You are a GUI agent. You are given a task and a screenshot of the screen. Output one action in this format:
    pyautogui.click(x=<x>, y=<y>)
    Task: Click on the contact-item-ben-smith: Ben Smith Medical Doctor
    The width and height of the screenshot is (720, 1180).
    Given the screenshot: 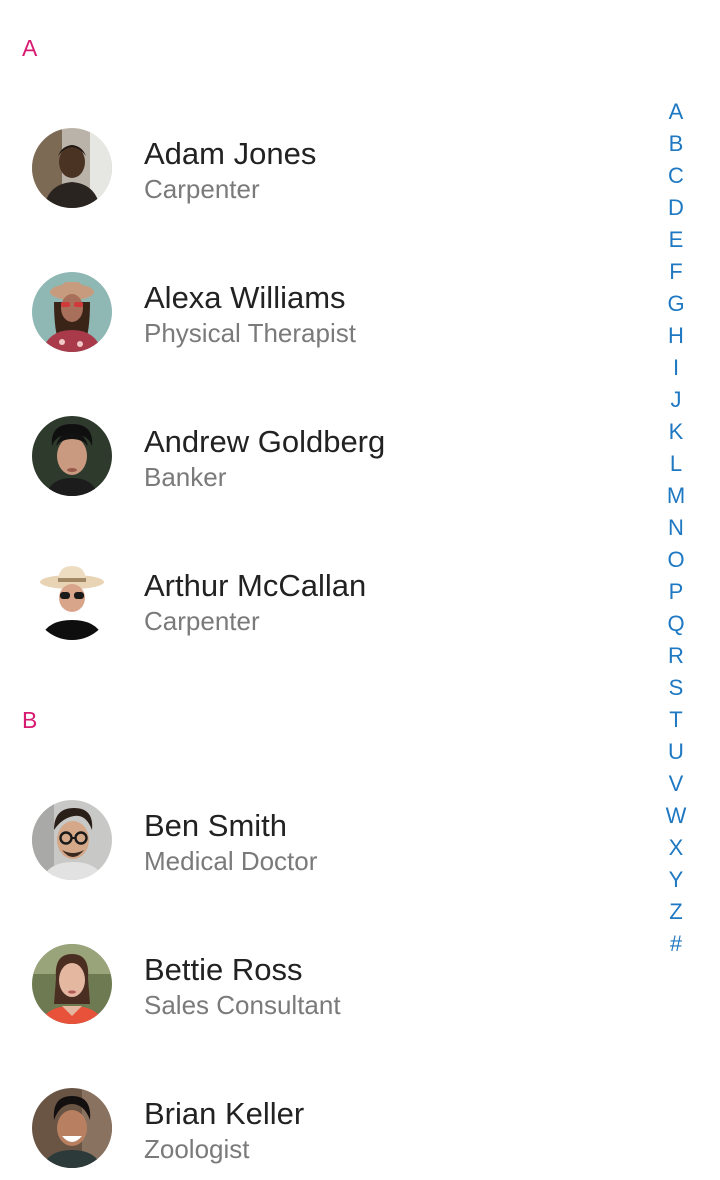 What is the action you would take?
    pyautogui.click(x=332, y=840)
    